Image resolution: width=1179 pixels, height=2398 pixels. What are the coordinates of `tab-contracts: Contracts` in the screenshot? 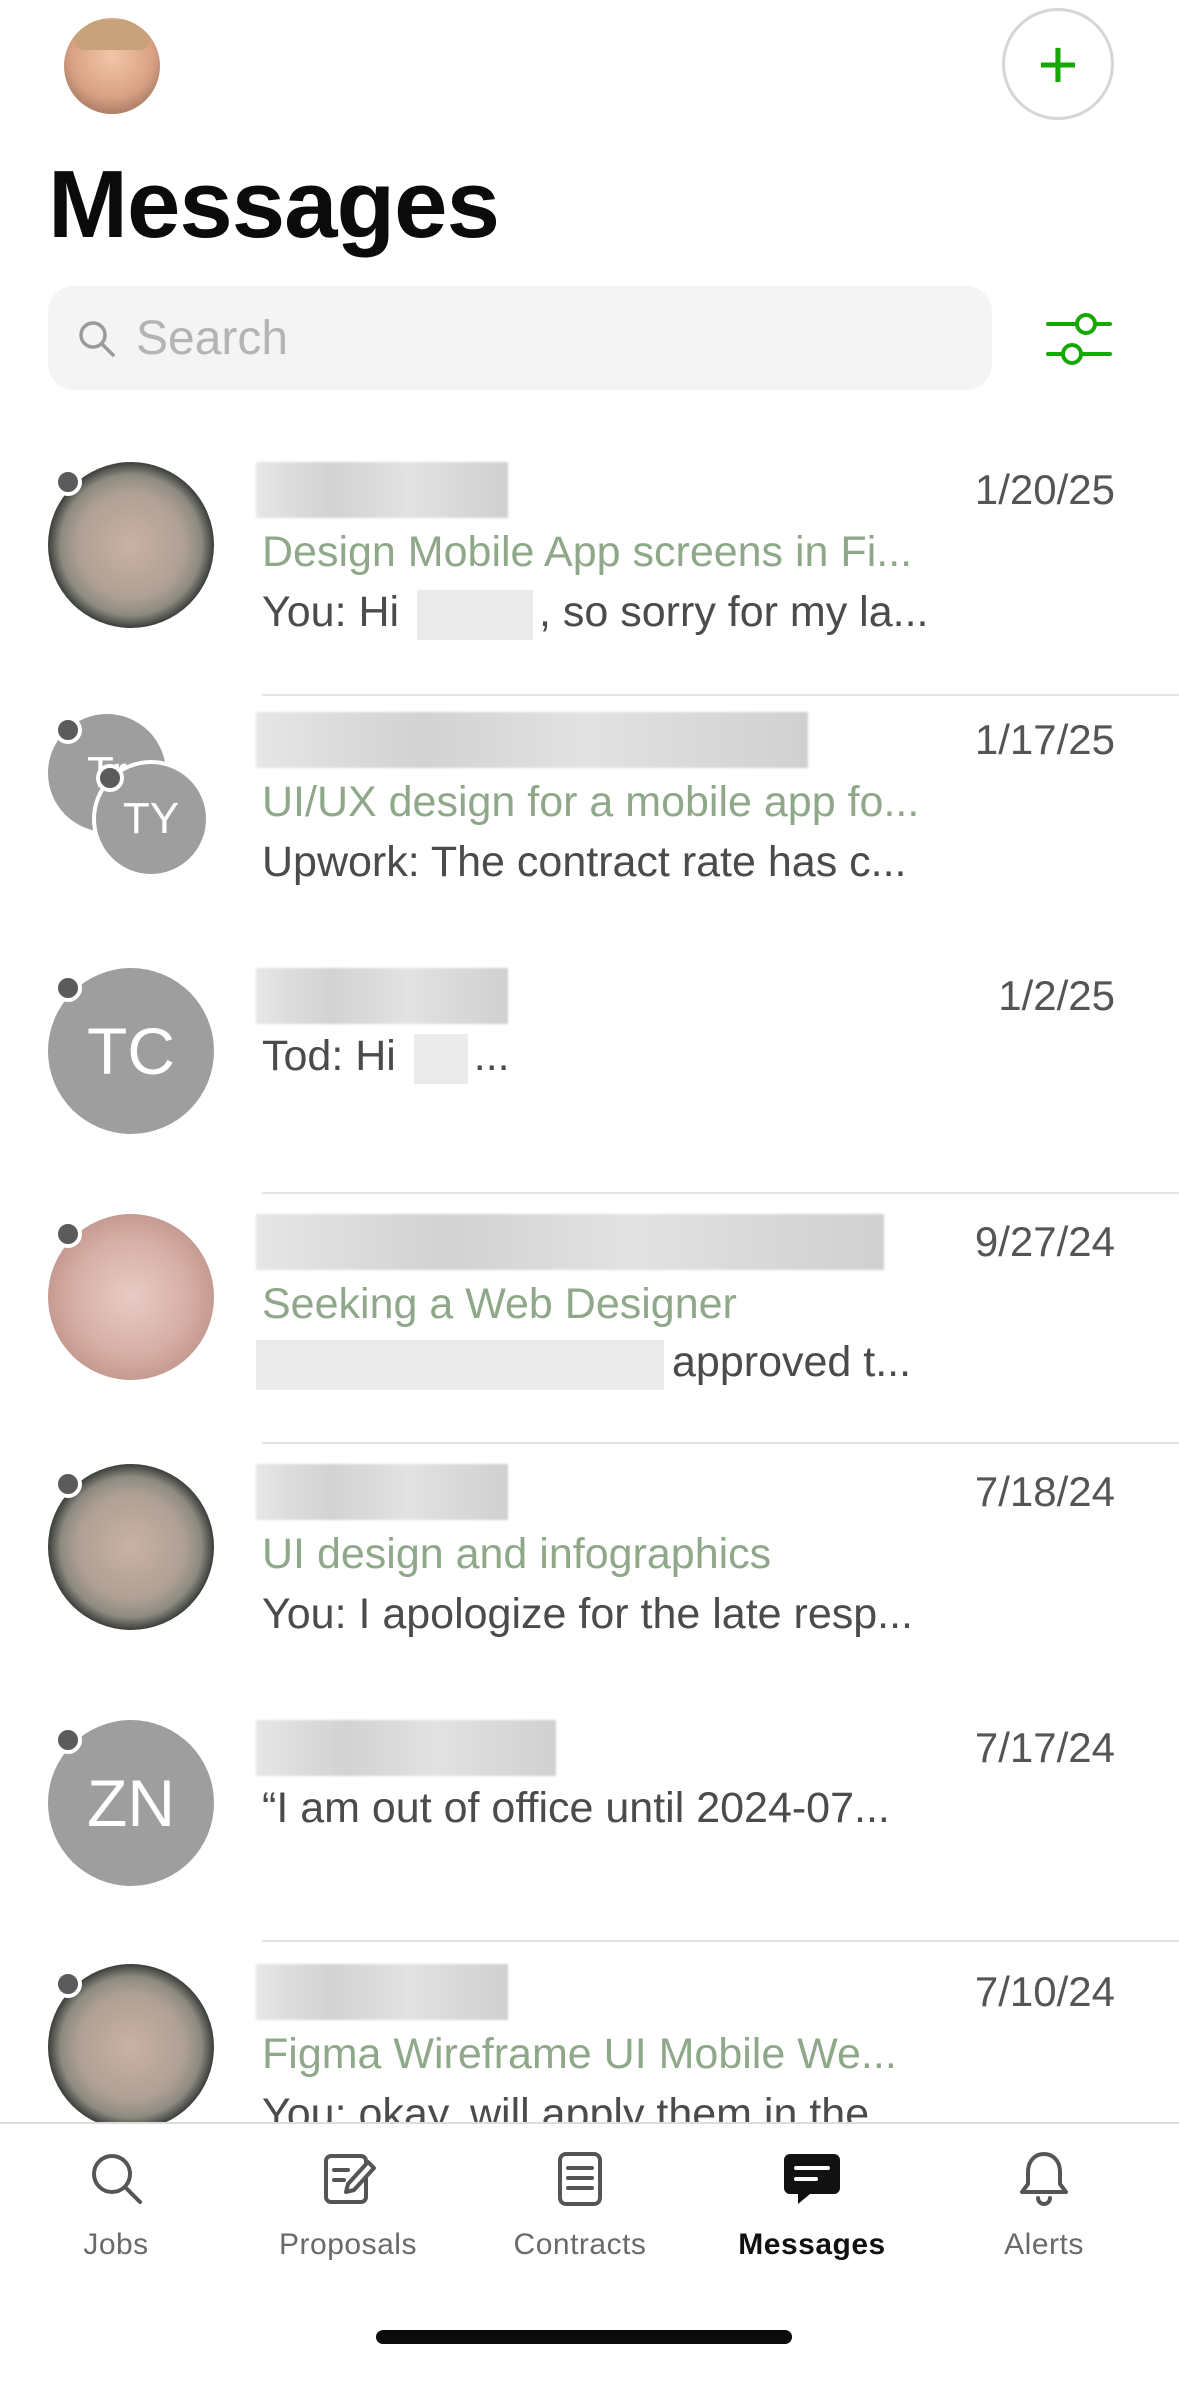 It's located at (580, 2208).